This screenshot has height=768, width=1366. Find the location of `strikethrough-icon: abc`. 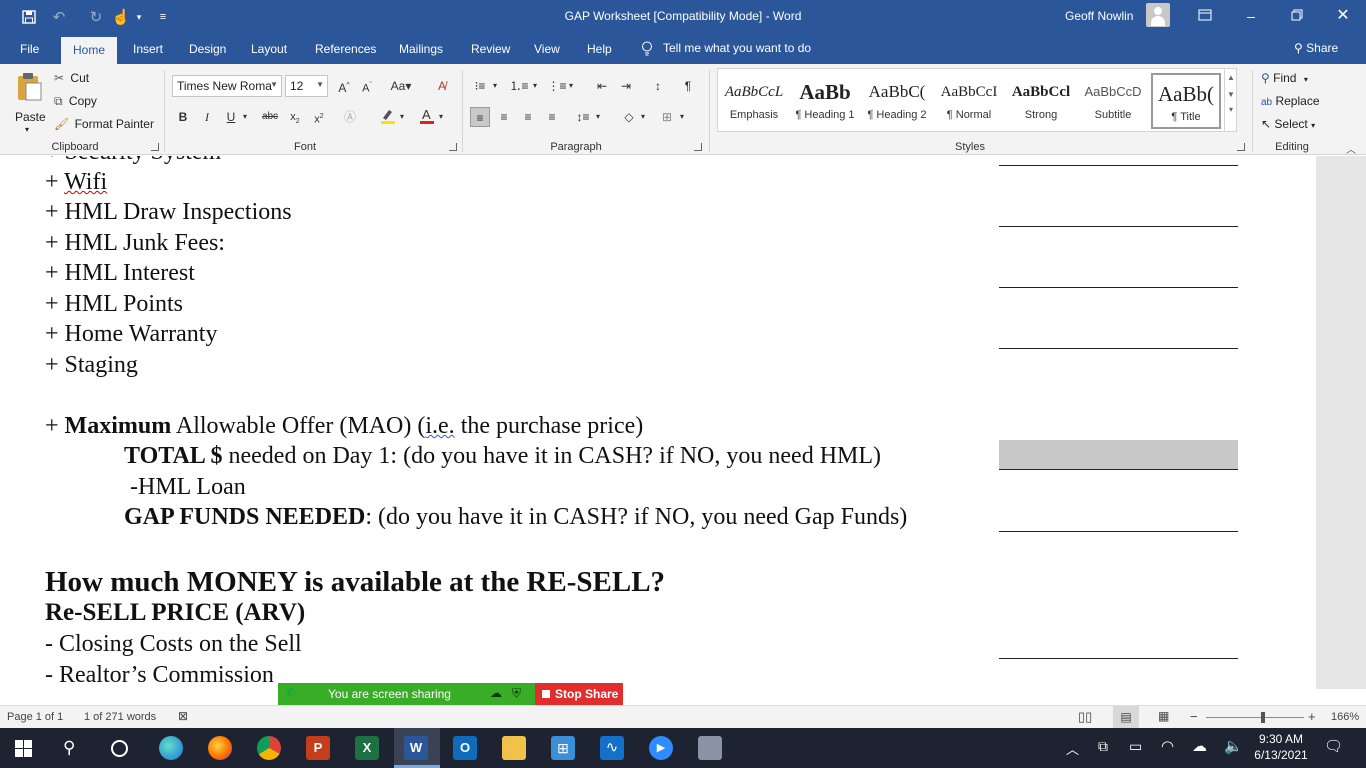

strikethrough-icon: abc is located at coordinates (270, 117).